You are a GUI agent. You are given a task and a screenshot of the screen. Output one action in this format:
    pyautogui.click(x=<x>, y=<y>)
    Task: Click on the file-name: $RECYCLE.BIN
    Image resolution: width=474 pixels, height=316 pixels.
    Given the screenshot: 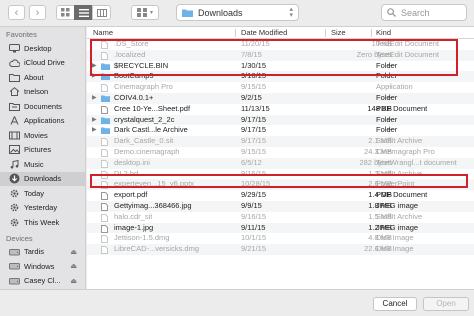 What is the action you would take?
    pyautogui.click(x=141, y=65)
    